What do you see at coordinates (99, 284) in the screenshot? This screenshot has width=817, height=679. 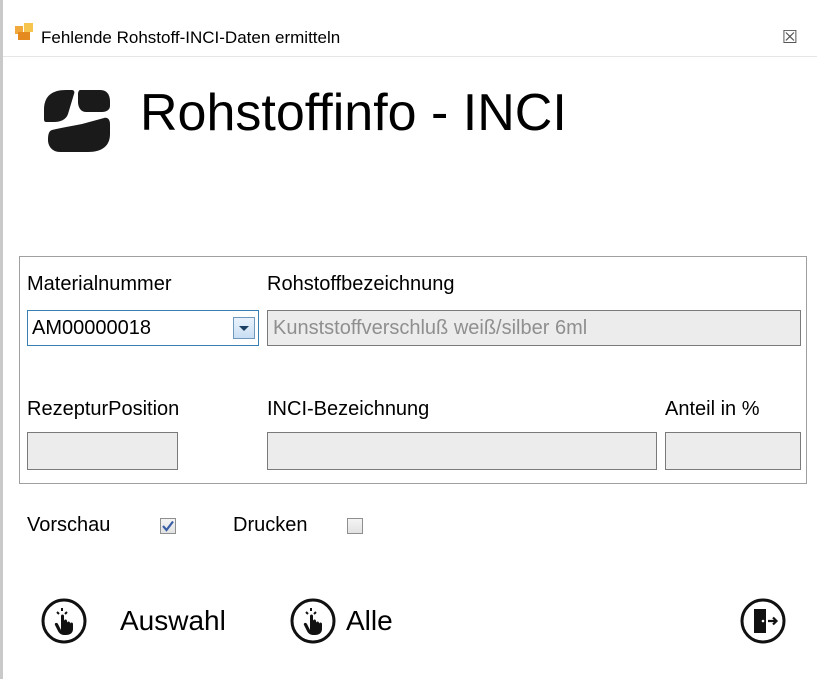 I see `materialnummer-label: Materialnummer` at bounding box center [99, 284].